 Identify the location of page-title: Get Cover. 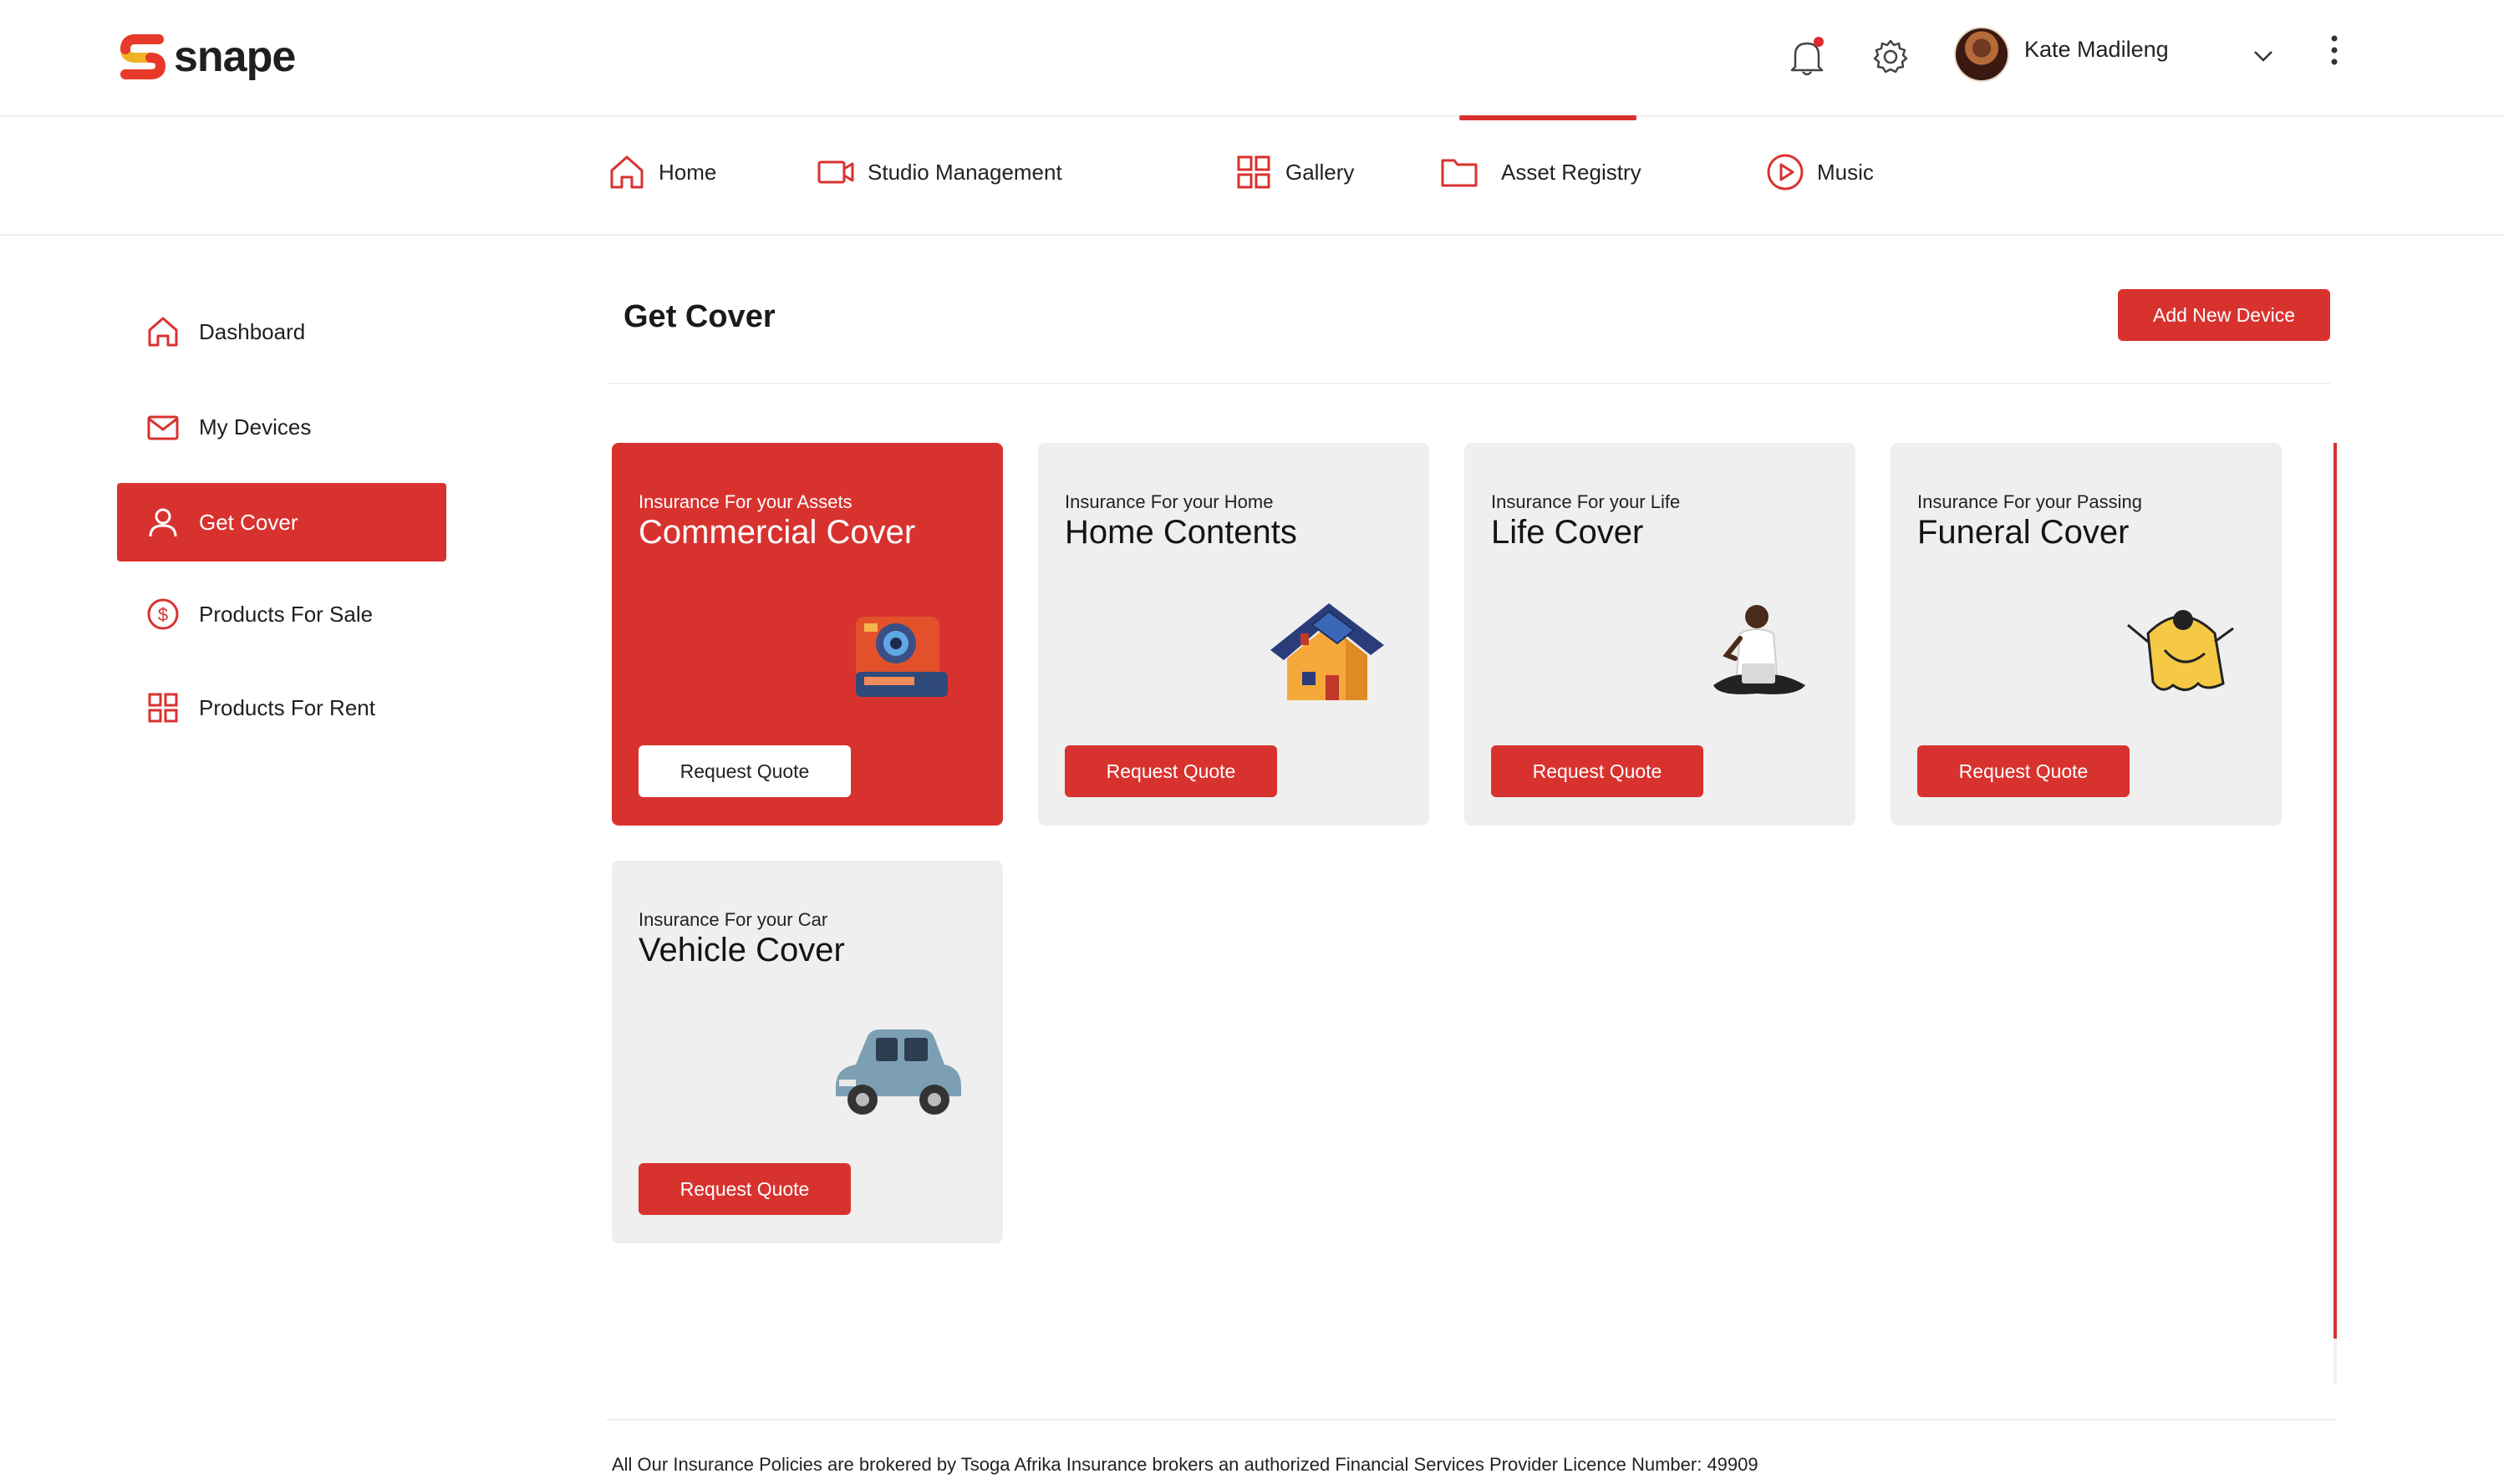
(699, 316).